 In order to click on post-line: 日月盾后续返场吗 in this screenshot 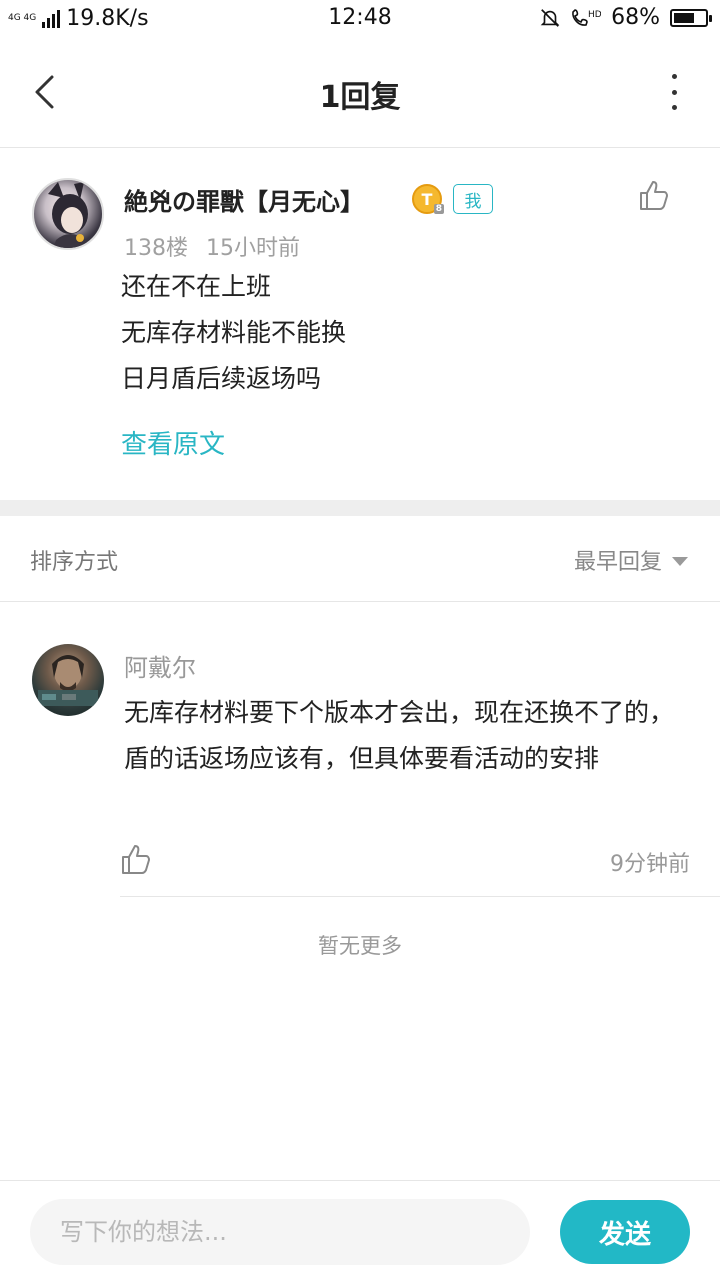, I will do `click(221, 378)`.